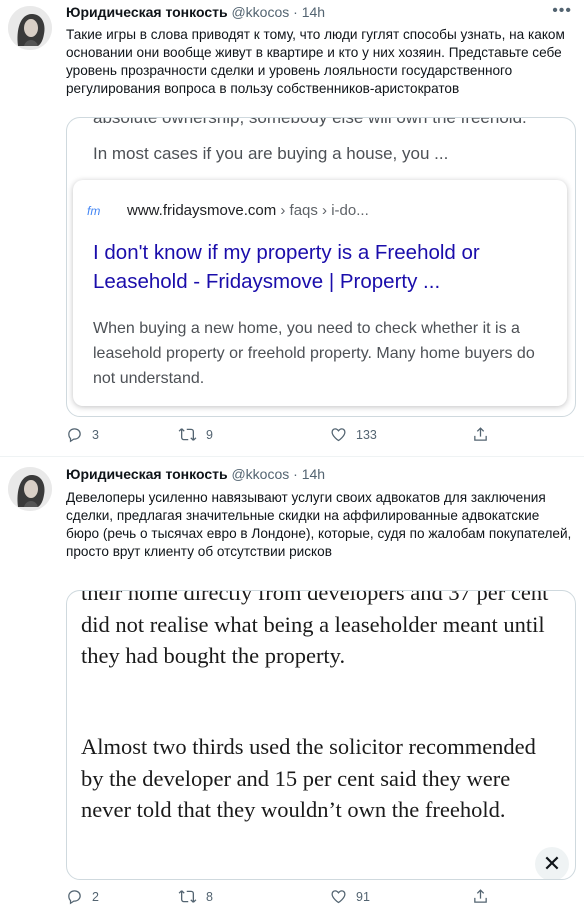 This screenshot has height=910, width=584. I want to click on like-button: 133, so click(353, 434).